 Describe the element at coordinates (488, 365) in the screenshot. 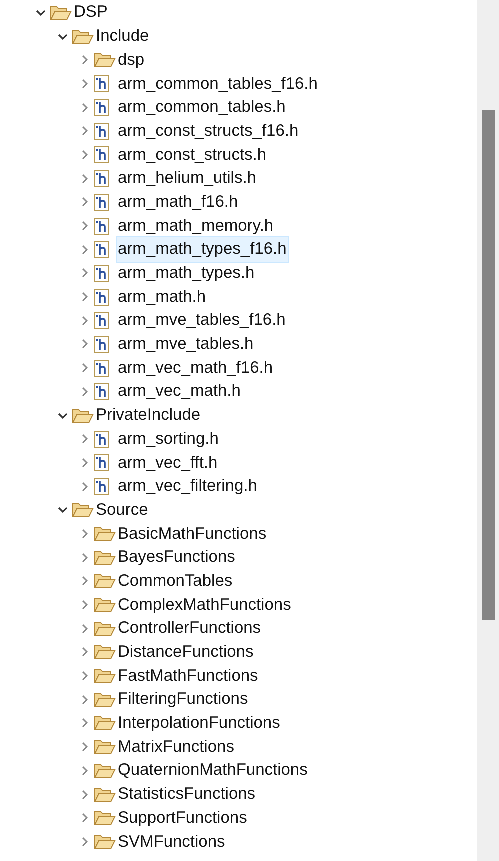

I see `scrollbar-thumb` at that location.